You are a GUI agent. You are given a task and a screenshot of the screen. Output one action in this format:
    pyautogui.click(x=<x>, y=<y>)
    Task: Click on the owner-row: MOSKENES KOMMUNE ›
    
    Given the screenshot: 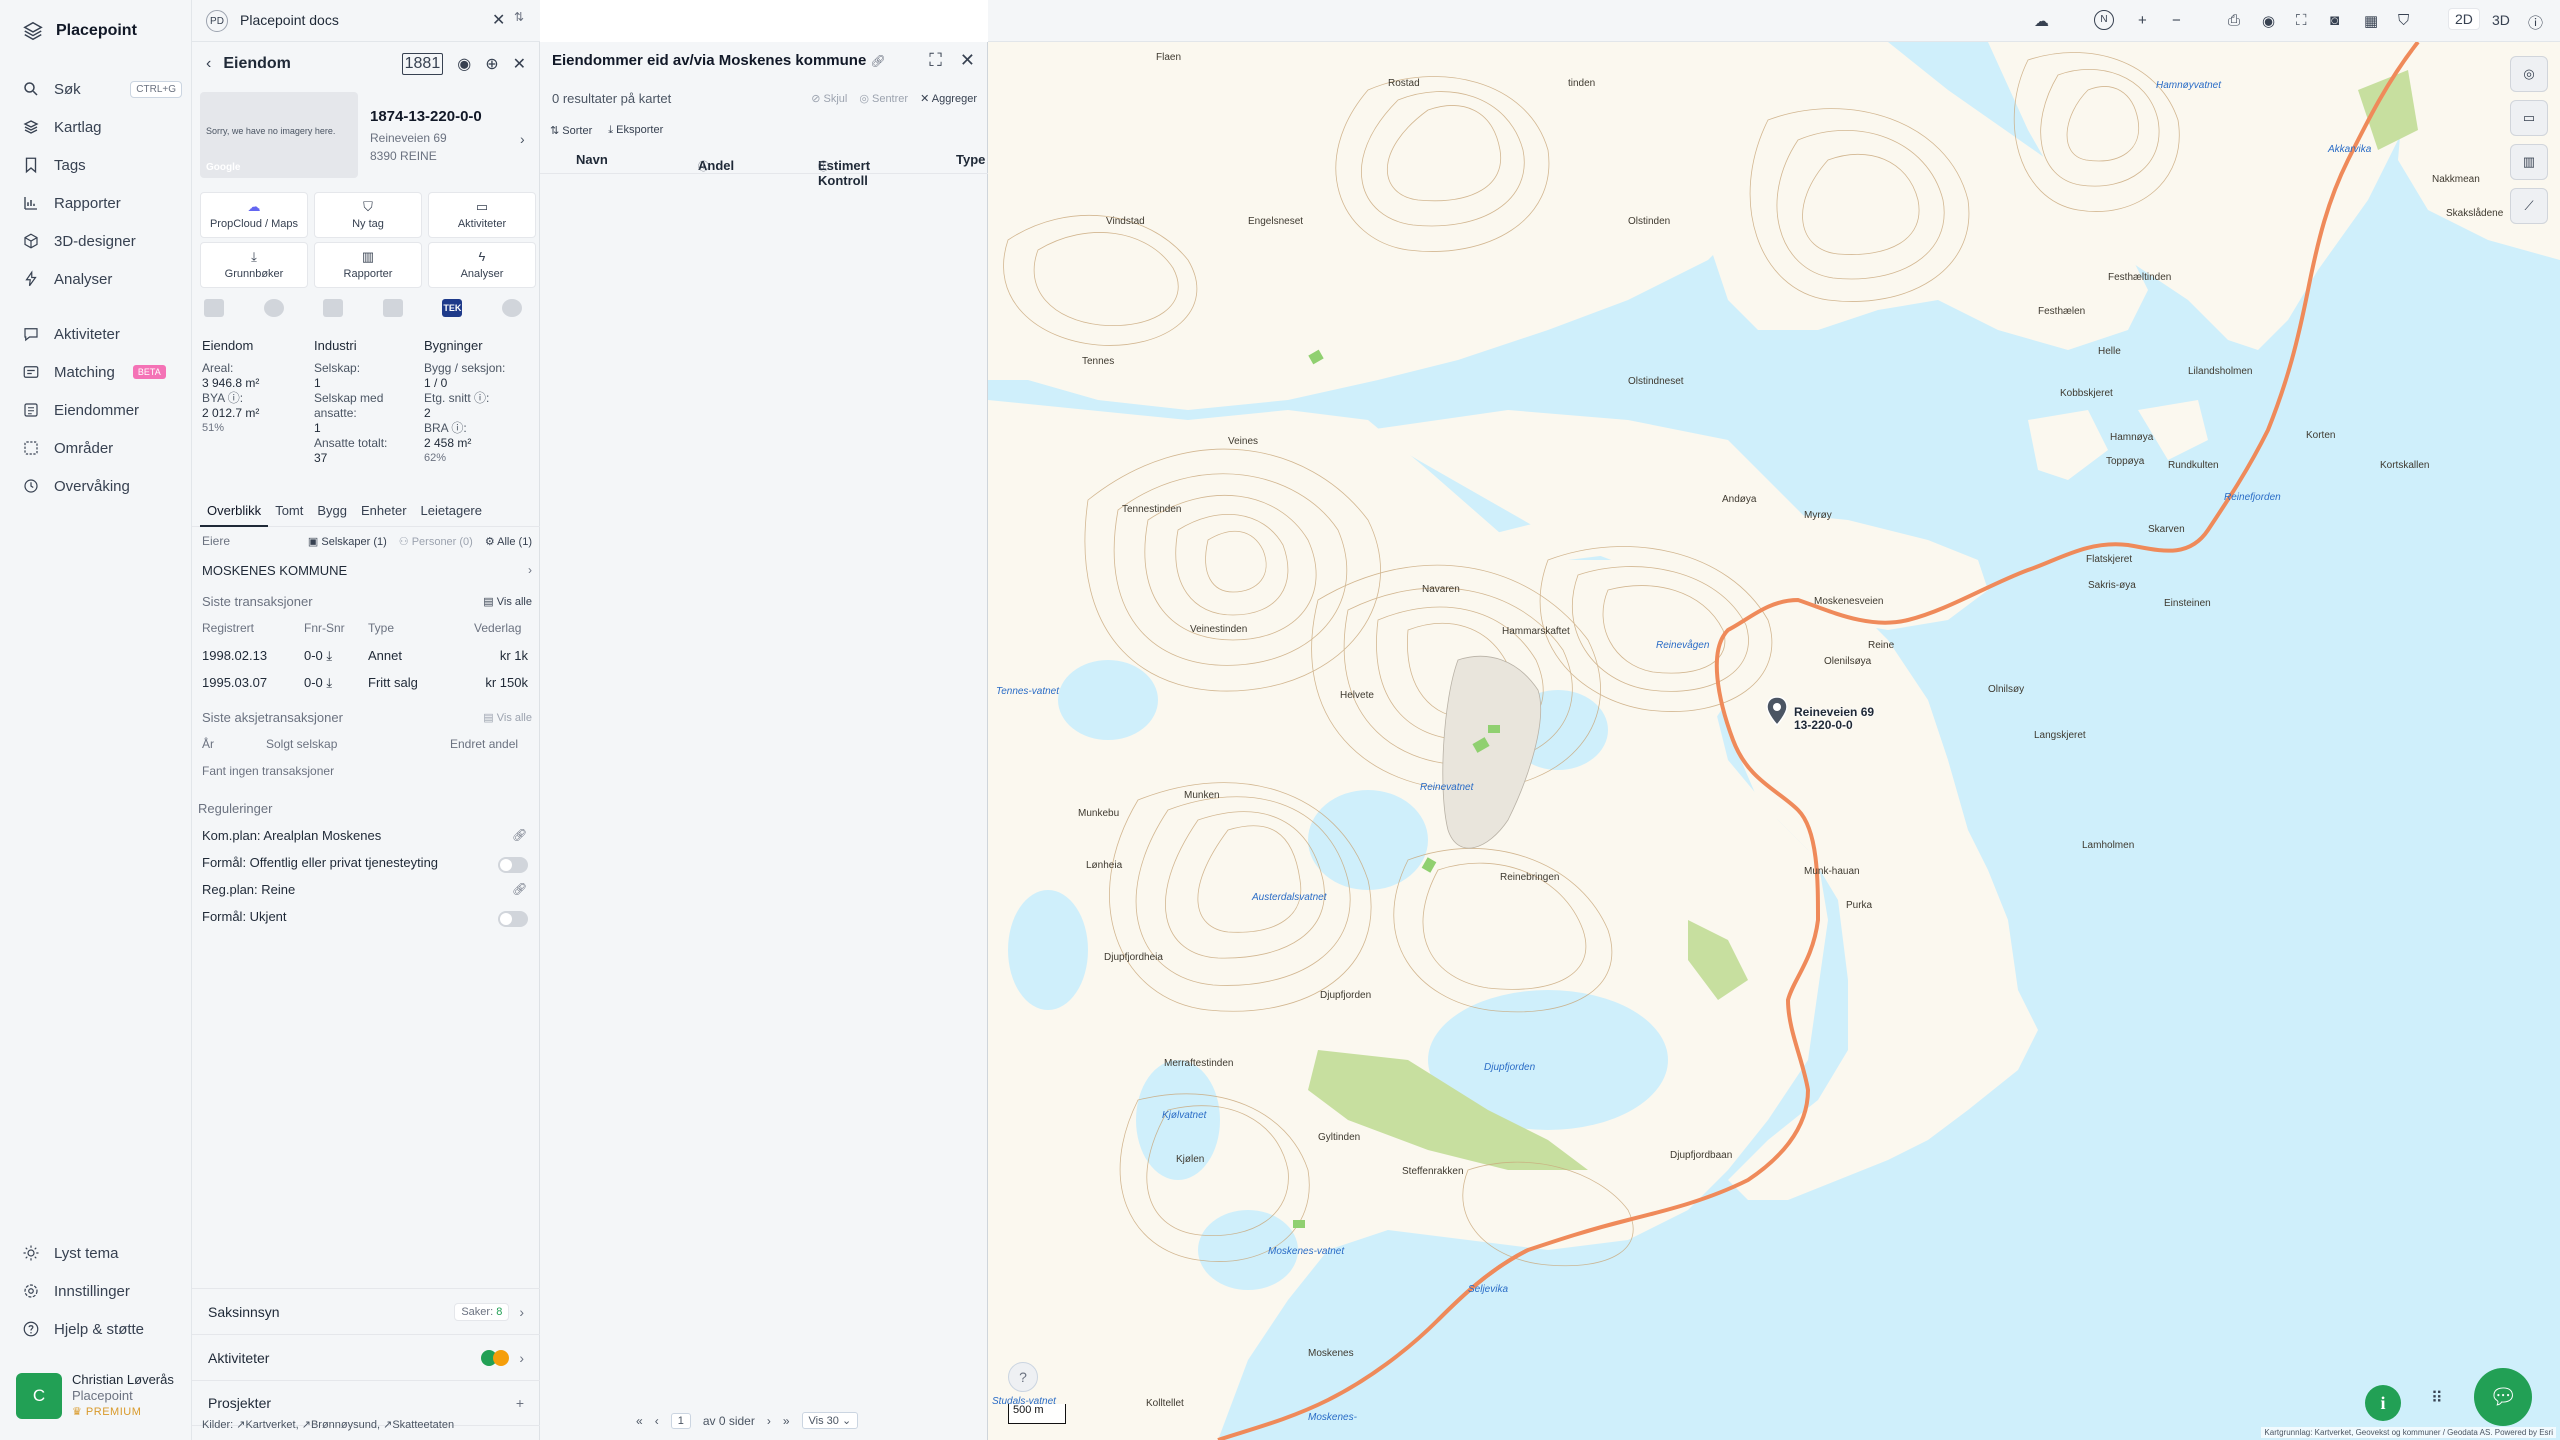 What is the action you would take?
    pyautogui.click(x=366, y=570)
    